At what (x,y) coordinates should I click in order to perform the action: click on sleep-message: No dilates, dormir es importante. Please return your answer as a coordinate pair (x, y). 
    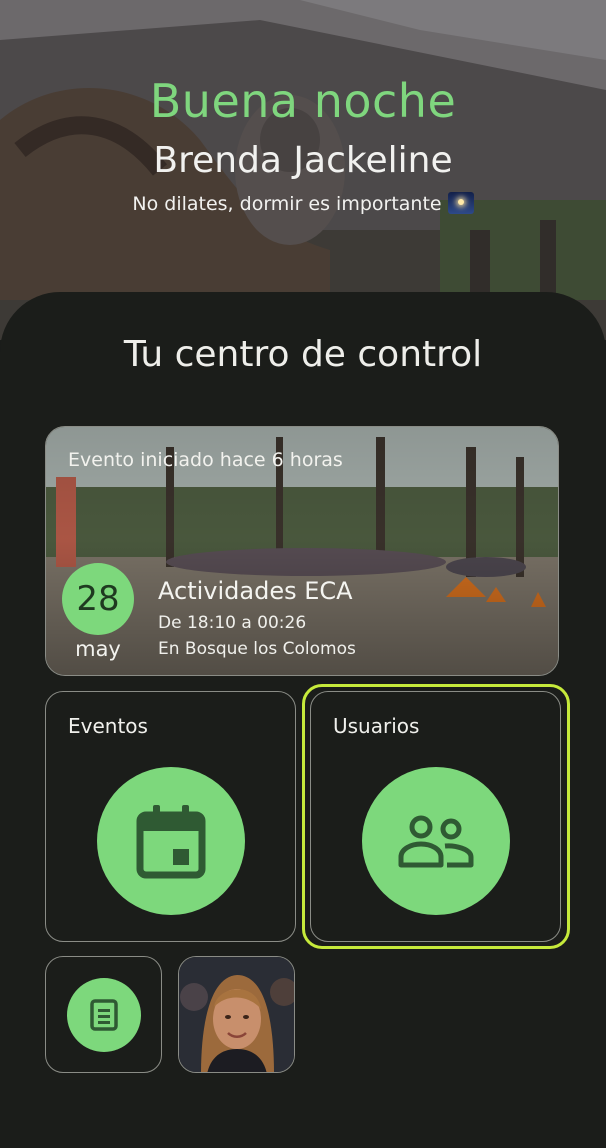
    Looking at the image, I should click on (303, 203).